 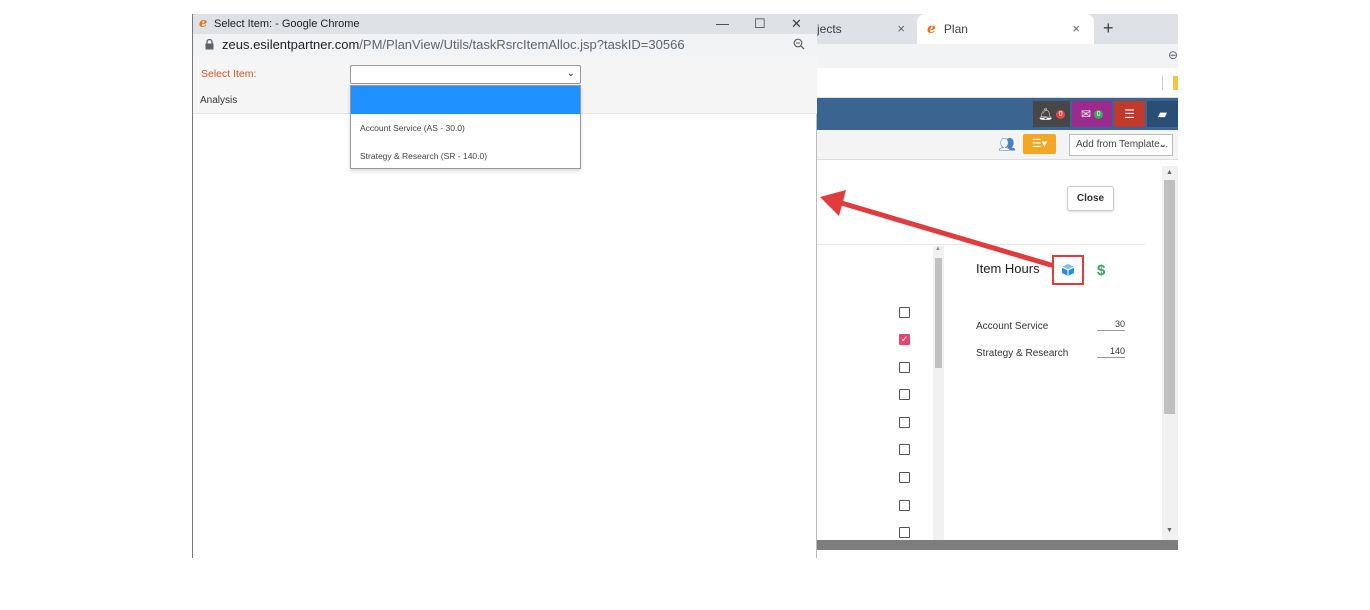 What do you see at coordinates (1175, 83) in the screenshot?
I see `bookmark-folder-icon` at bounding box center [1175, 83].